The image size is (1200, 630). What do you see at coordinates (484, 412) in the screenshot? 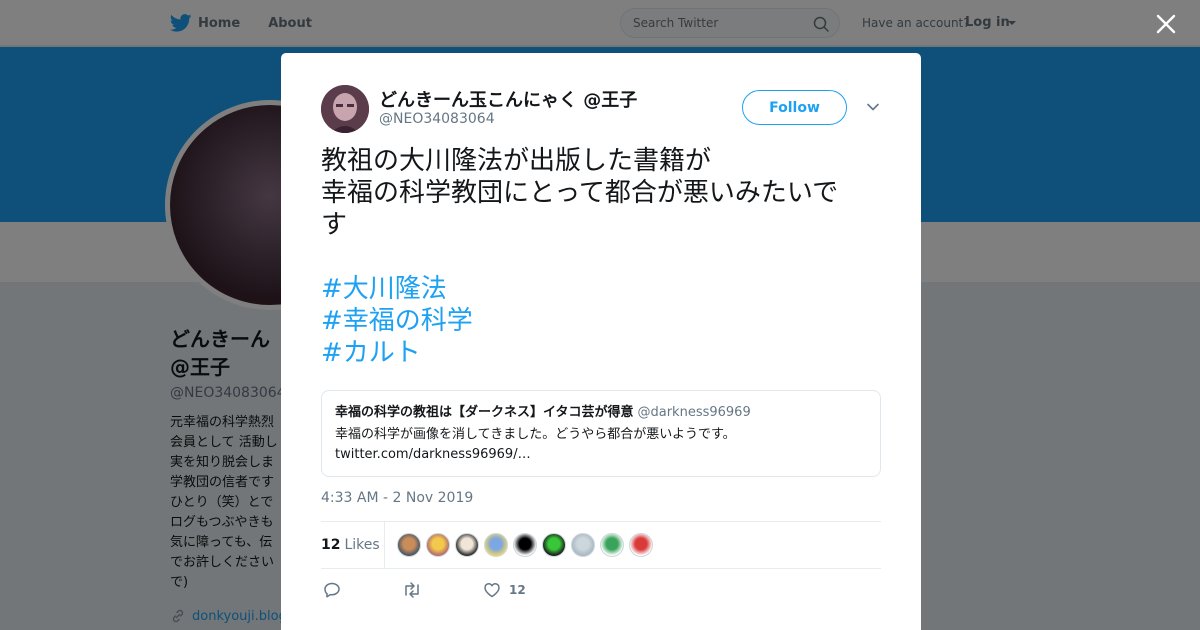
I see `quoted-author-name: 幸福の科学の教祖は【ダークネス】イタコ芸が得意` at bounding box center [484, 412].